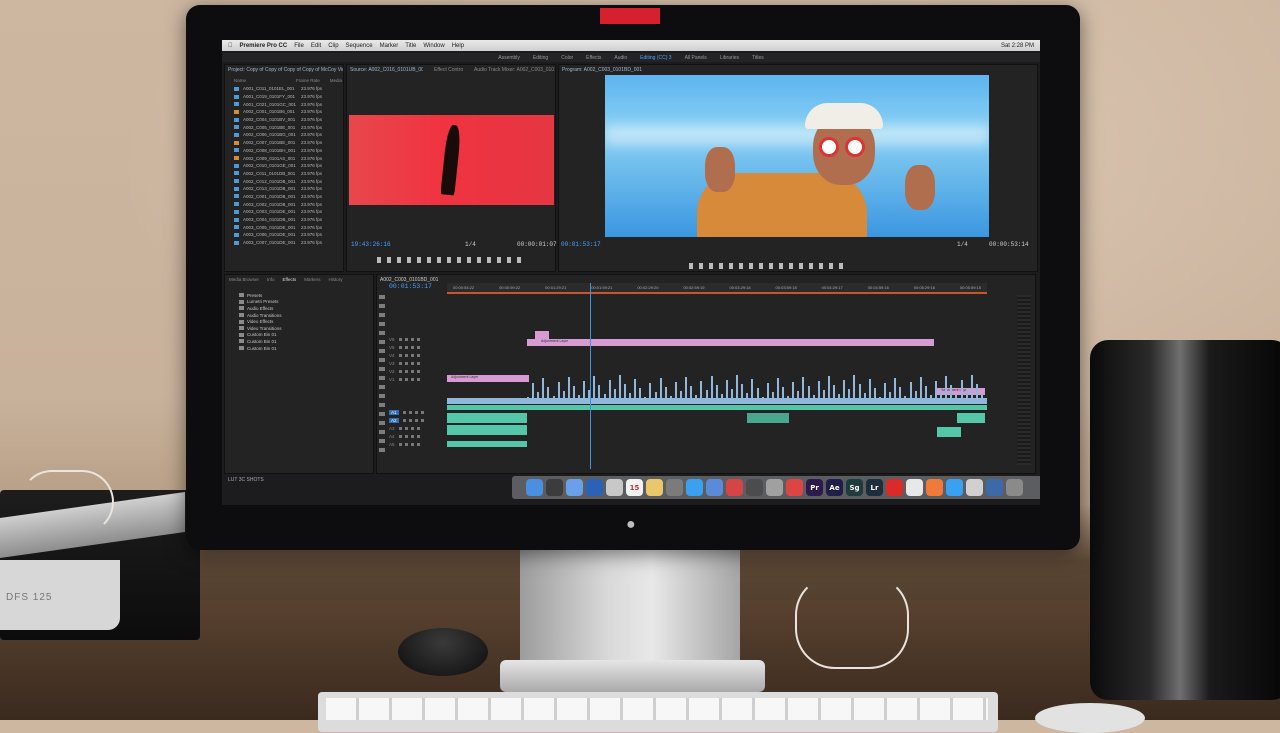  Describe the element at coordinates (299, 308) in the screenshot. I see `effects-folder: Audio Effects` at that location.